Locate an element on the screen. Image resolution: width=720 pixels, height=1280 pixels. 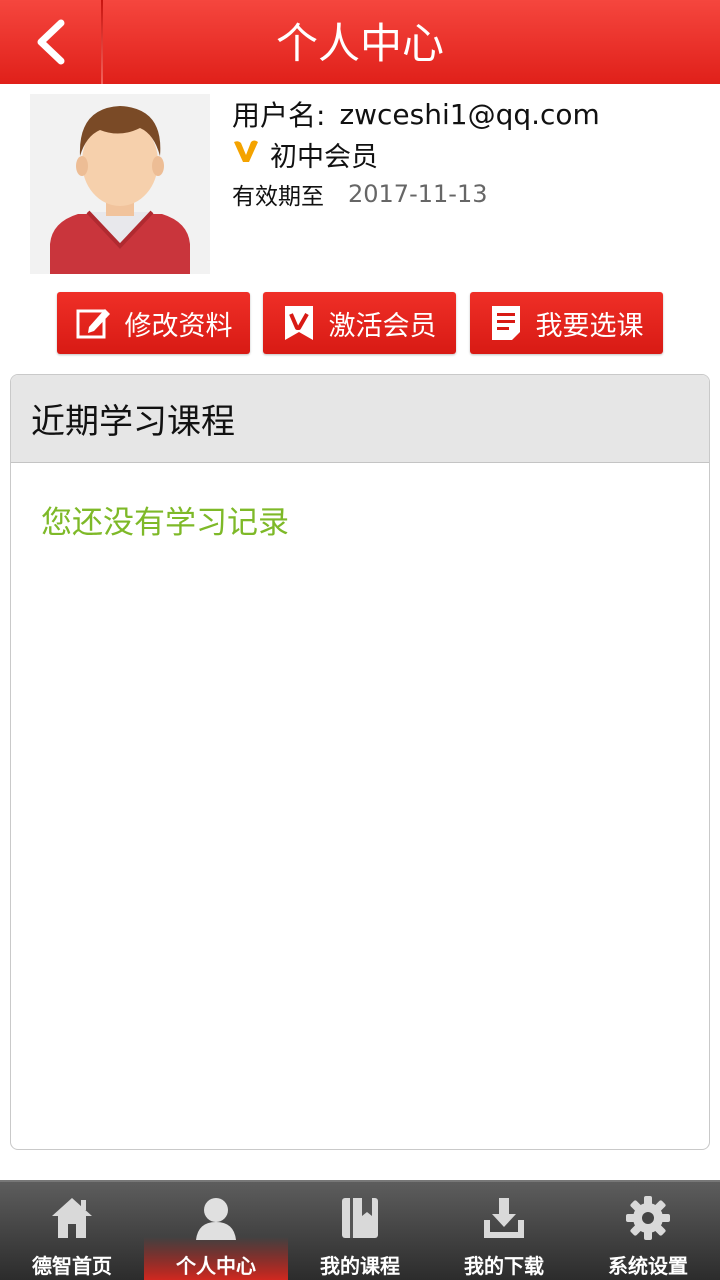
expiry-row: 有效期至 2017-11-13 is located at coordinates (467, 194).